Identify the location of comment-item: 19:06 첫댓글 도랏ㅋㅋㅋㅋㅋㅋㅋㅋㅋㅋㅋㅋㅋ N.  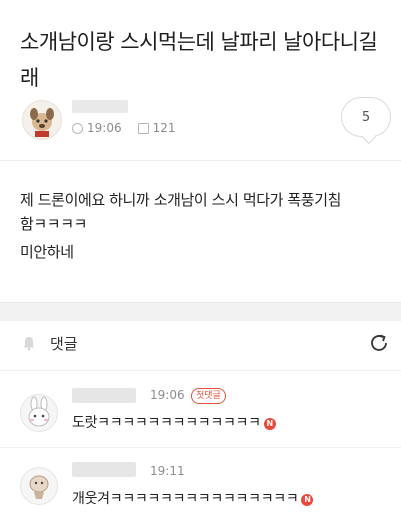
(200, 413).